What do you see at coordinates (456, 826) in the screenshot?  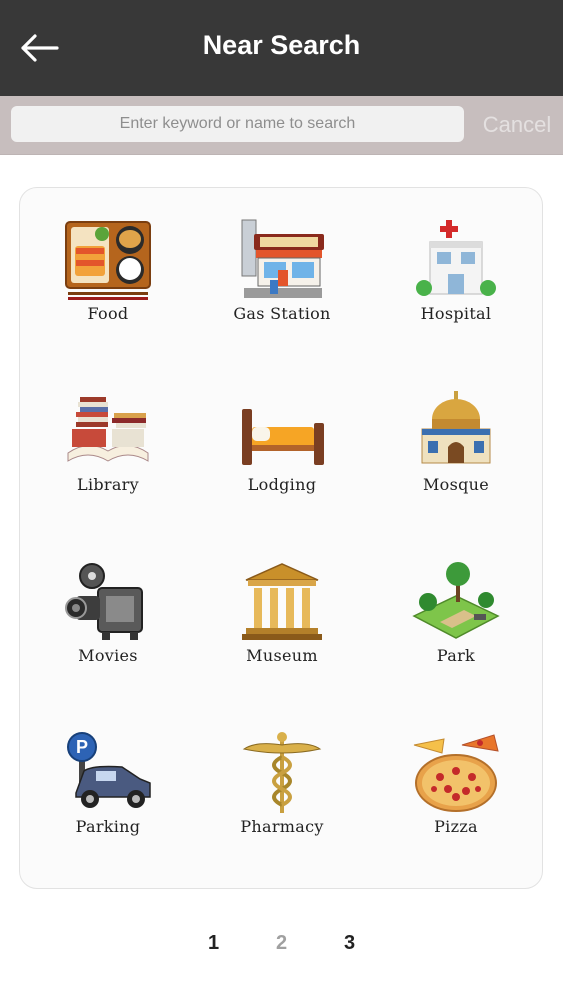 I see `category-label: Pizza` at bounding box center [456, 826].